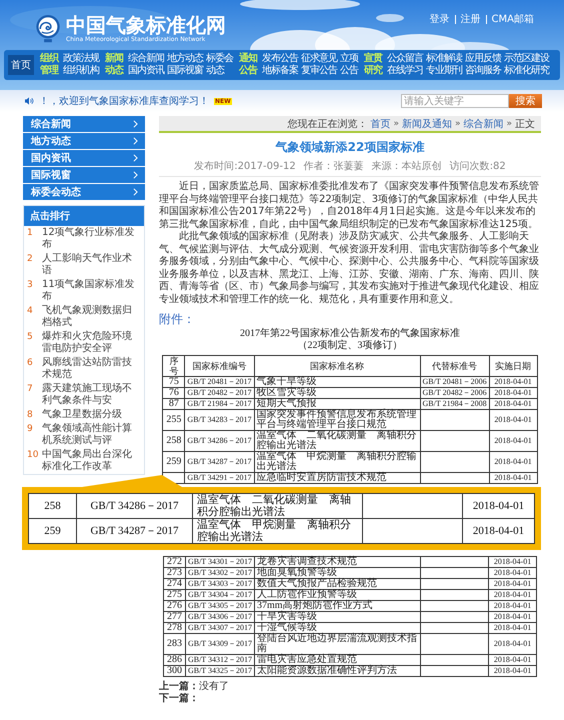 Image resolution: width=564 pixels, height=720 pixels. Describe the element at coordinates (21, 65) in the screenshot. I see `home-link: 首页` at that location.